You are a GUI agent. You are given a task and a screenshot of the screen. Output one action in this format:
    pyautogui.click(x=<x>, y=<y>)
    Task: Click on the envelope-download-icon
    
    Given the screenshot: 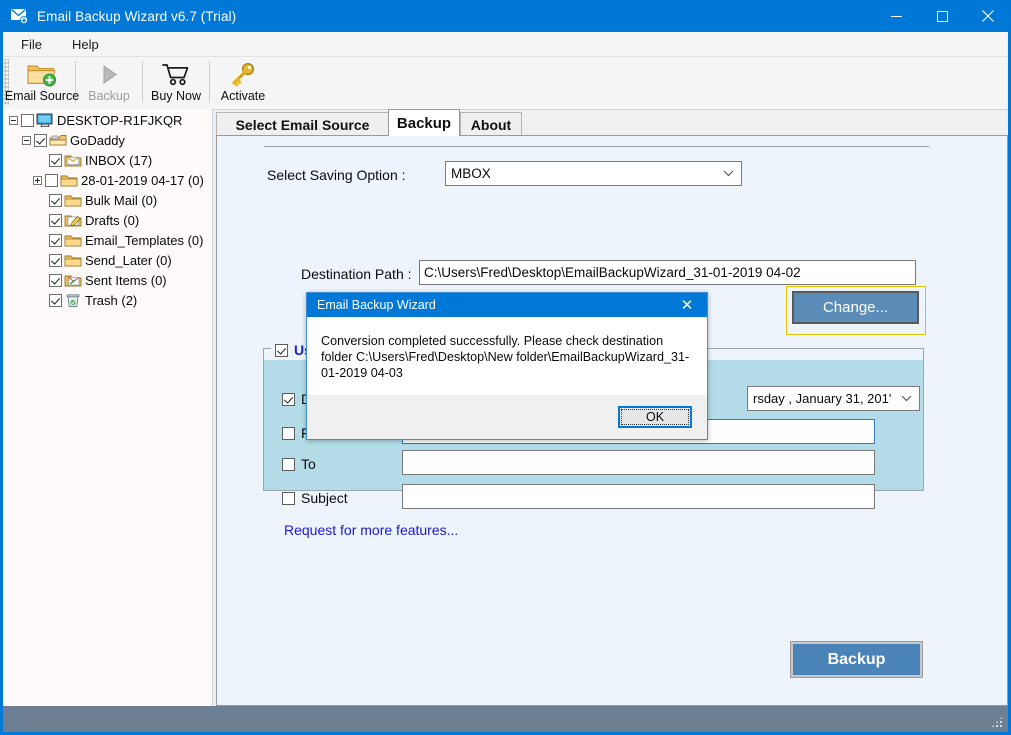 What is the action you would take?
    pyautogui.click(x=20, y=16)
    